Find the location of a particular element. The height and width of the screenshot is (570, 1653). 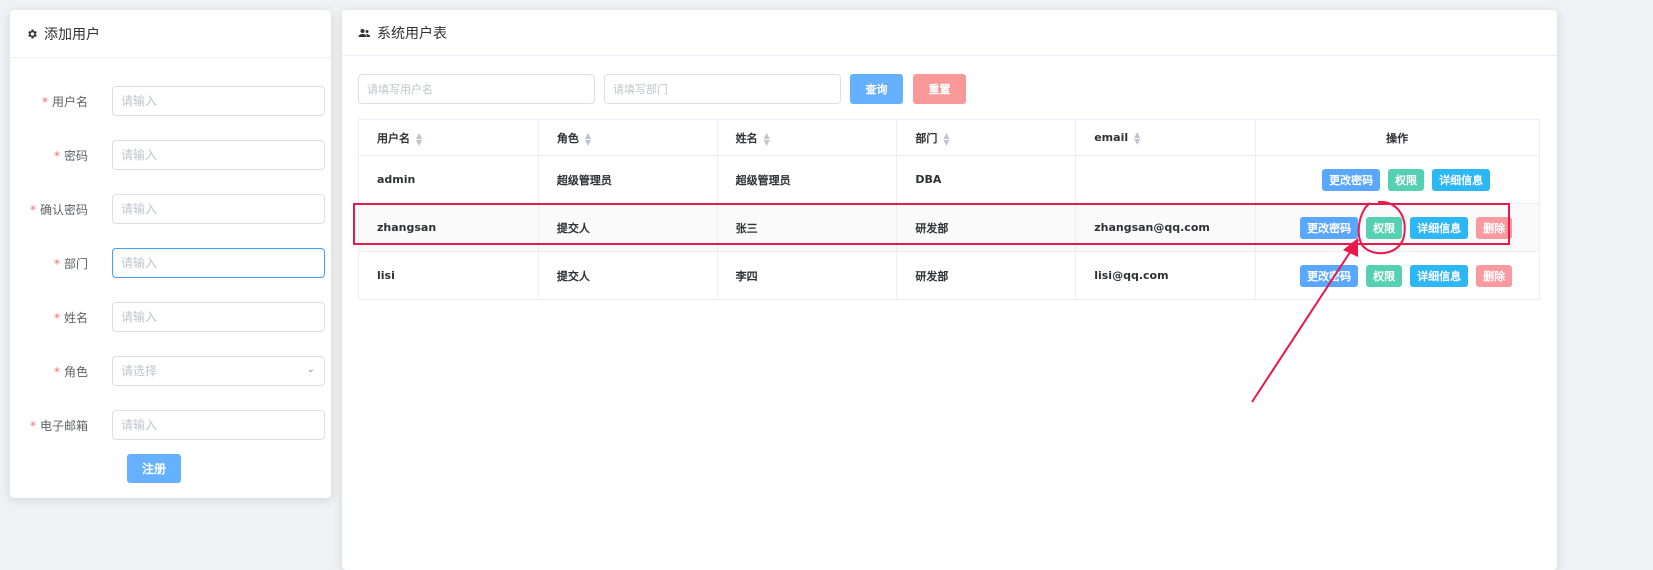

role-select-input is located at coordinates (218, 371).